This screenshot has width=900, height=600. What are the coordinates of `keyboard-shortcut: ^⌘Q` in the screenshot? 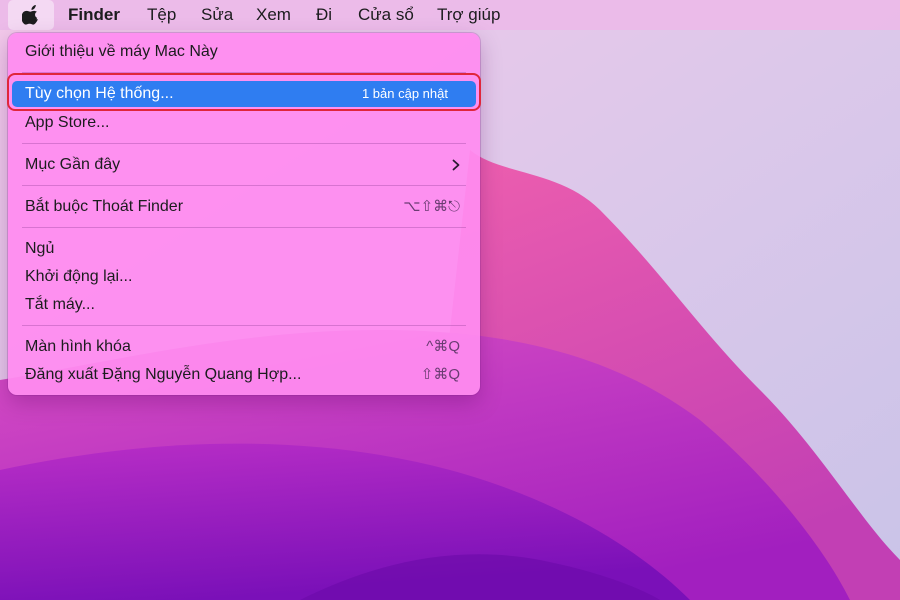 It's located at (443, 346).